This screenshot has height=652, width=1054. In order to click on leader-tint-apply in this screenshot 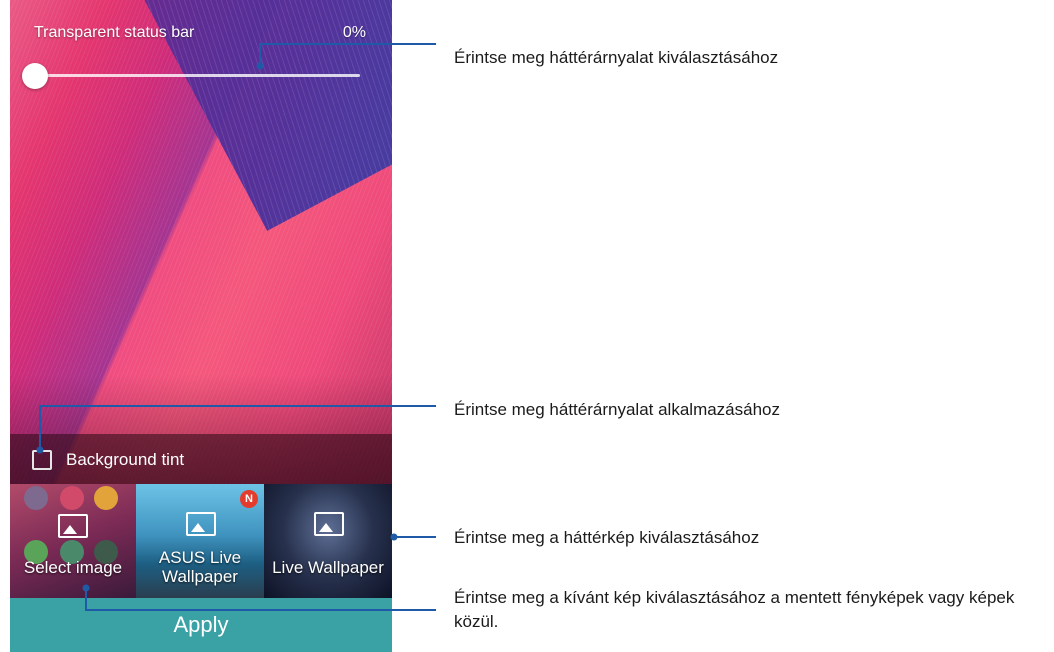, I will do `click(237, 427)`.